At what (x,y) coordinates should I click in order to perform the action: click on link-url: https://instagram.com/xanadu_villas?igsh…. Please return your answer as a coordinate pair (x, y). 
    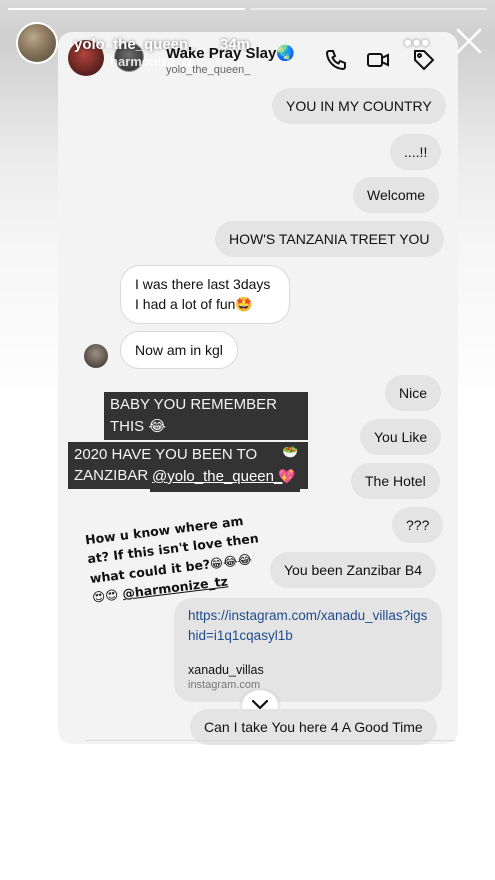
    Looking at the image, I should click on (308, 626).